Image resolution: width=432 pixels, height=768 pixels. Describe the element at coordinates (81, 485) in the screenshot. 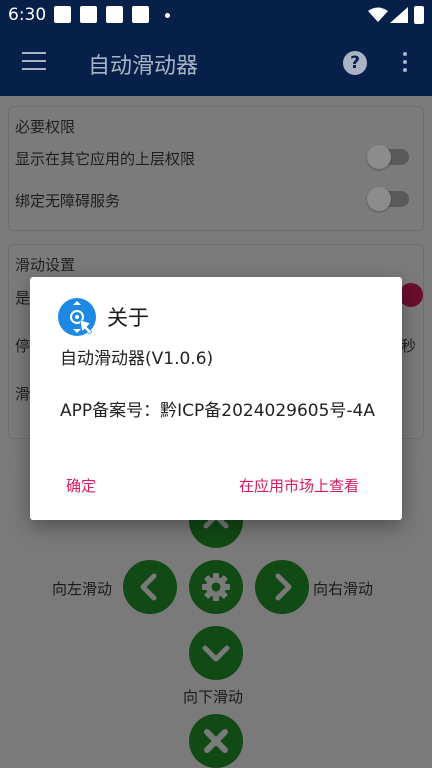

I see `confirm-button: 确定` at that location.